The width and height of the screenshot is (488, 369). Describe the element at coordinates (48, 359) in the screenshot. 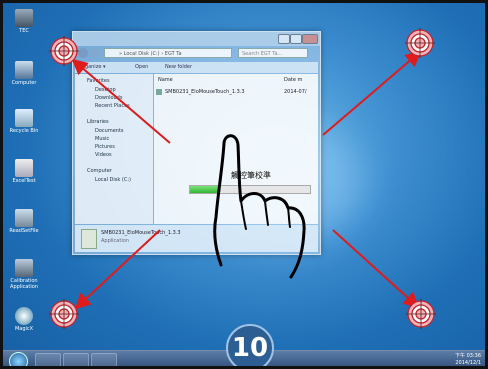

I see `taskbar-ie-button` at that location.